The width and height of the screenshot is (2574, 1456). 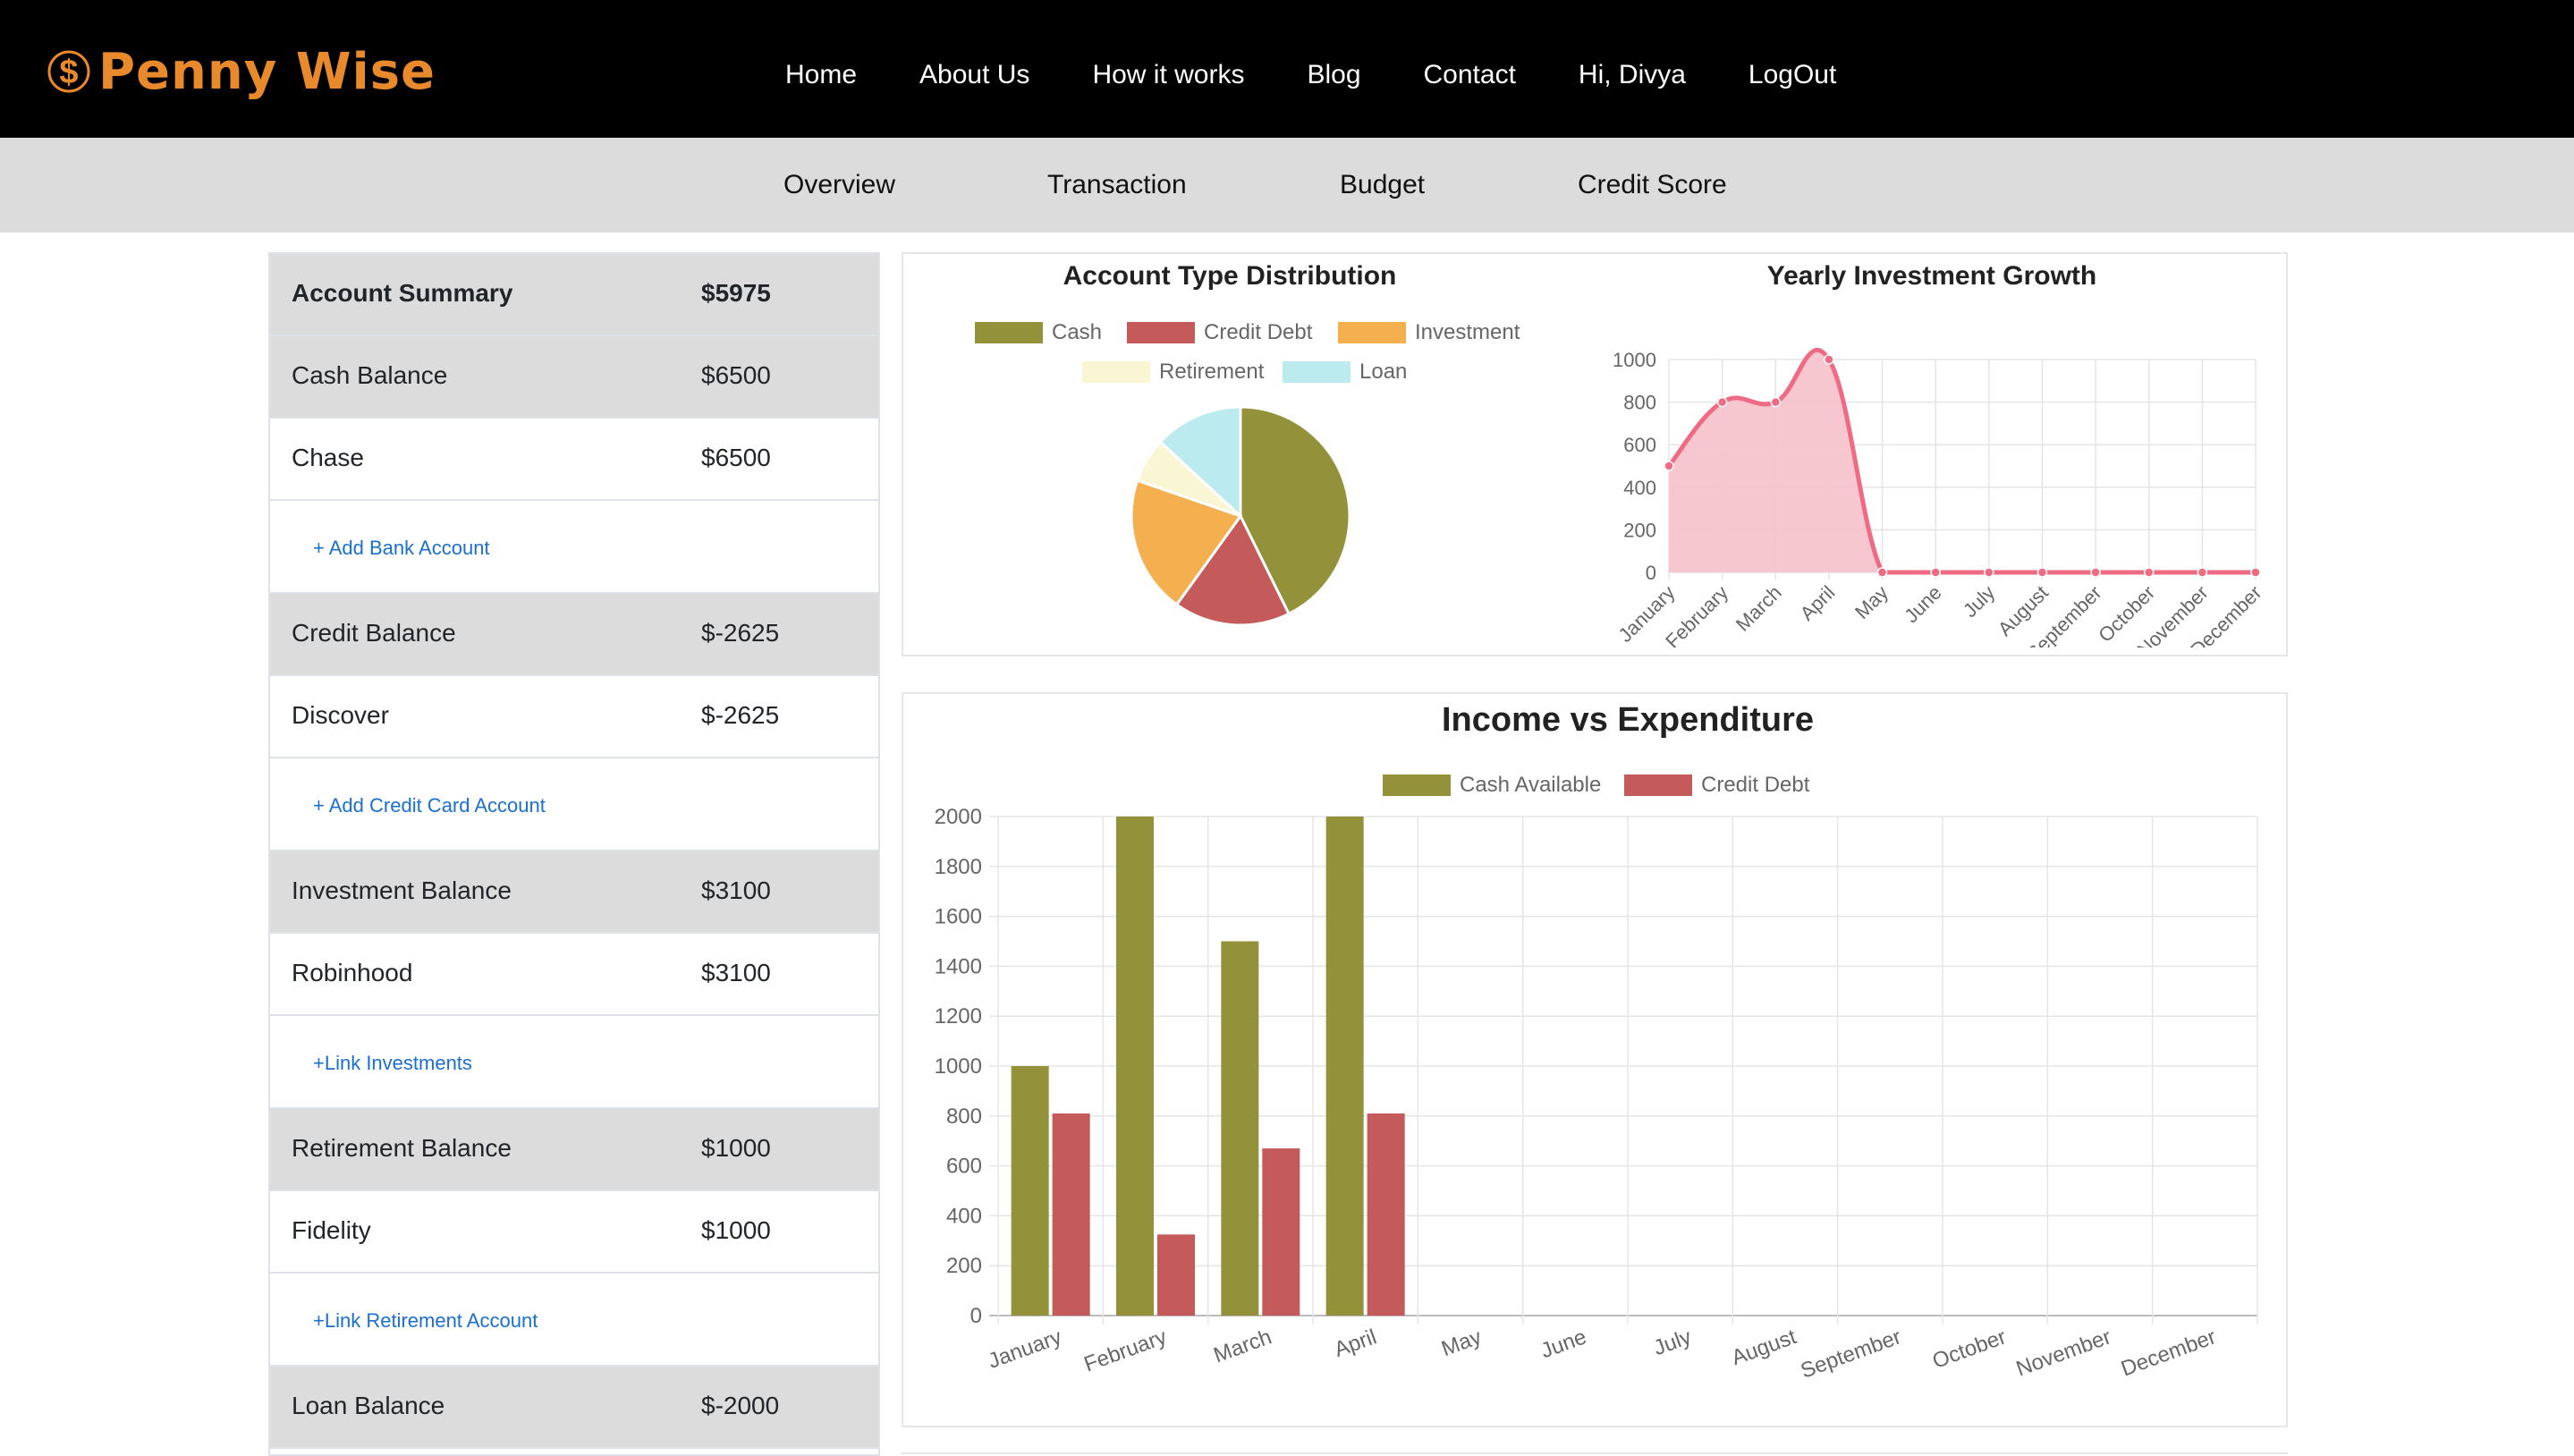 I want to click on bar-credit-debt-january, so click(x=1071, y=1214).